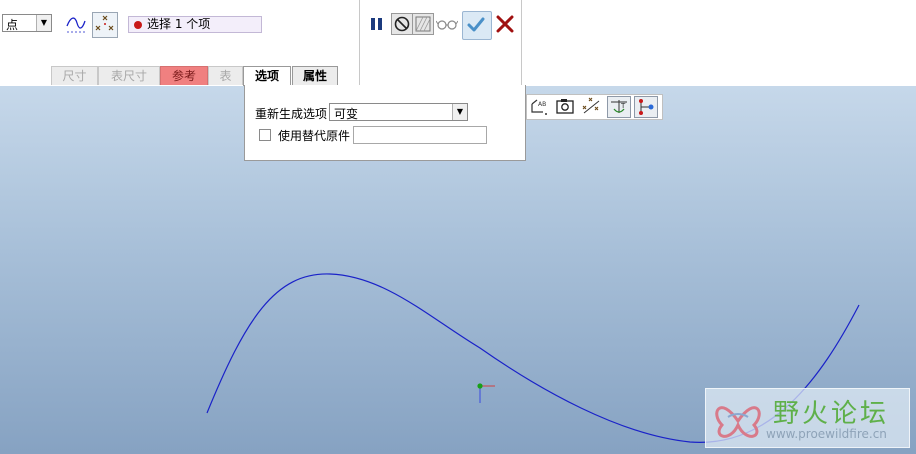 The width and height of the screenshot is (916, 454). I want to click on regen-options-dropdown: 可变 ▼, so click(398, 112).